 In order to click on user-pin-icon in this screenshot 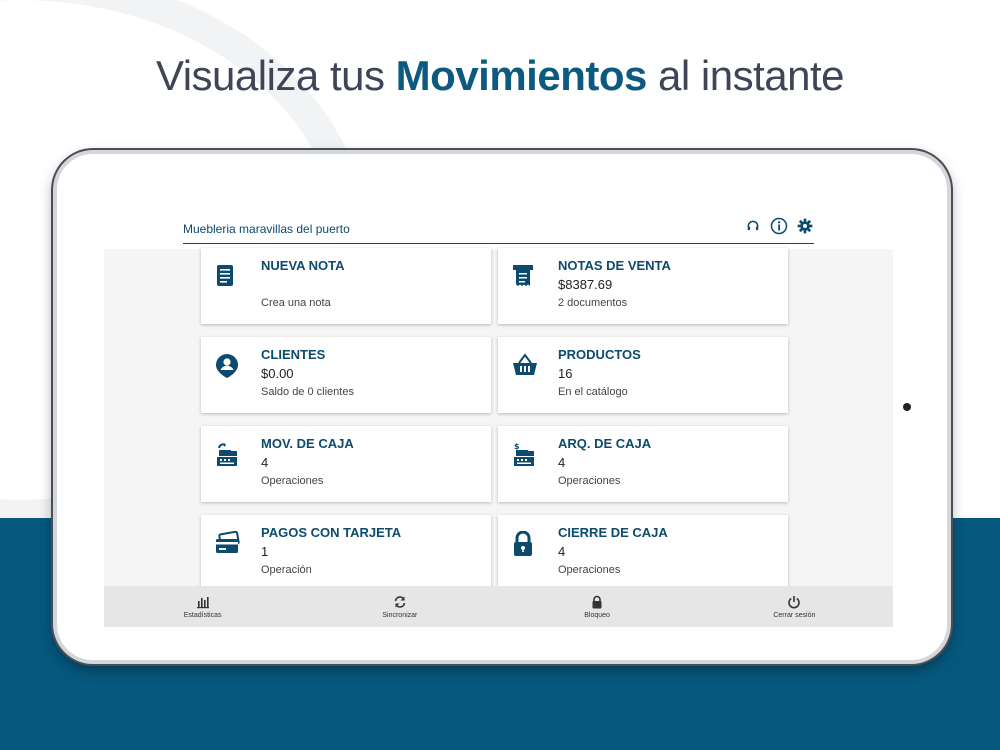, I will do `click(227, 366)`.